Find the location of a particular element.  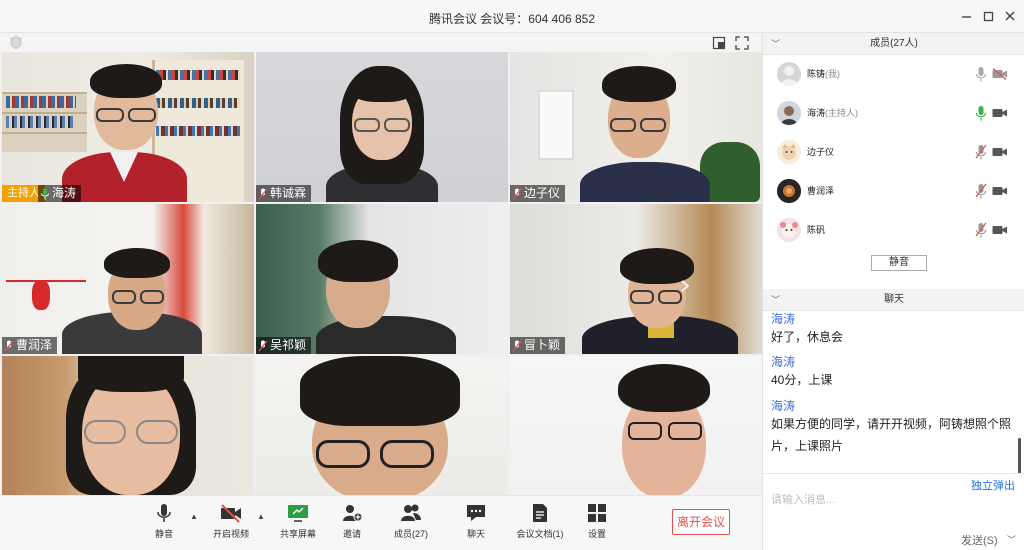

add-user-icon is located at coordinates (353, 513).